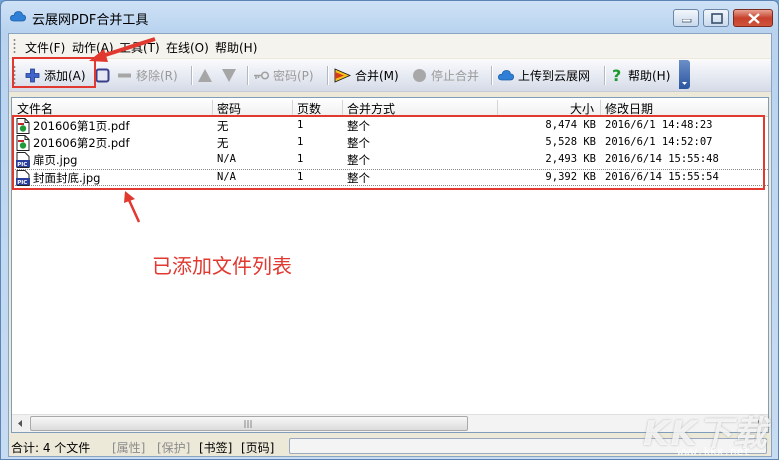 The height and width of the screenshot is (460, 779). Describe the element at coordinates (506, 75) in the screenshot. I see `cloud-upload-icon` at that location.